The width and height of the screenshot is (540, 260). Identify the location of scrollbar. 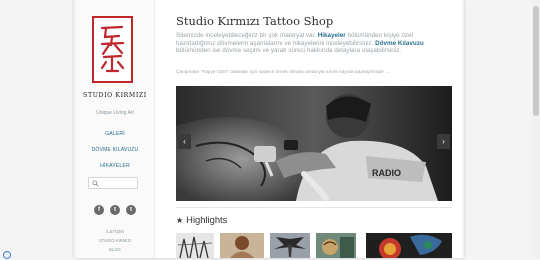
(536, 129).